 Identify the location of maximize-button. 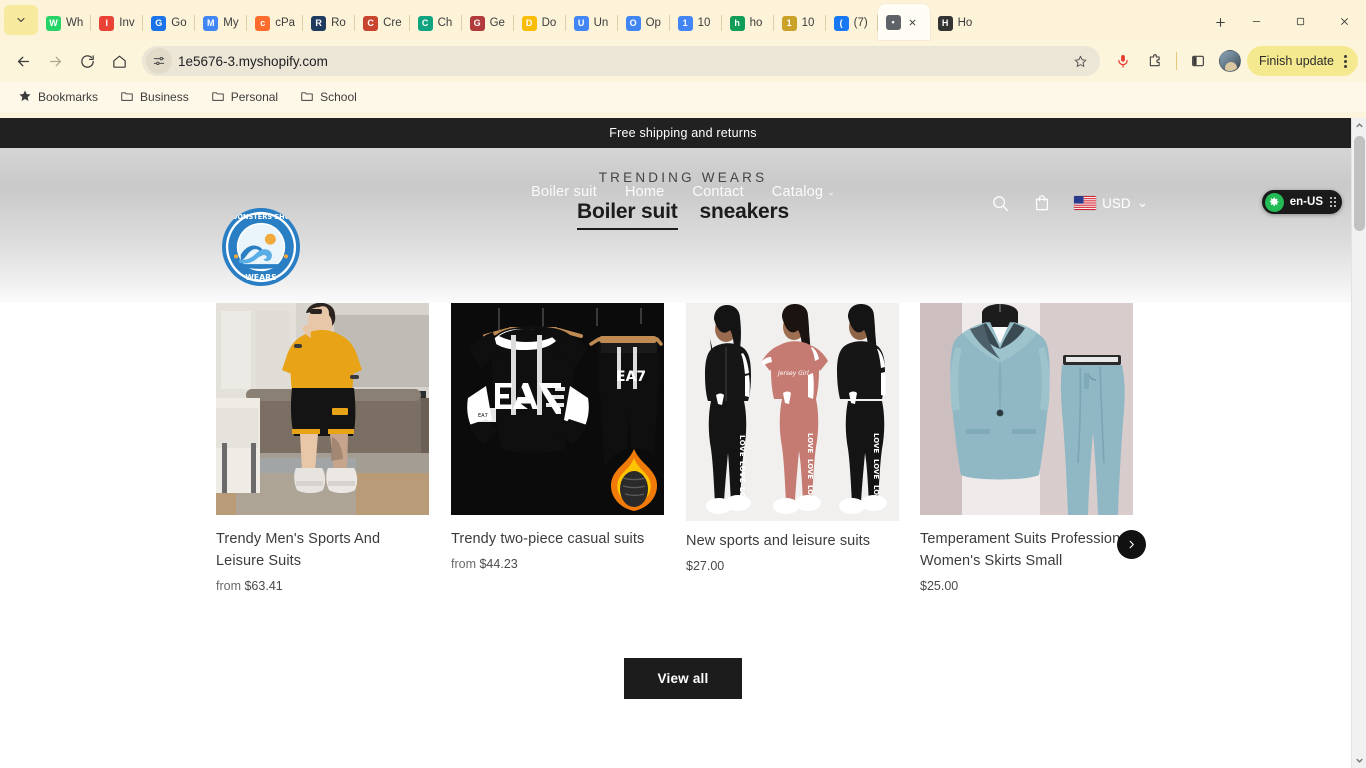
(1300, 21).